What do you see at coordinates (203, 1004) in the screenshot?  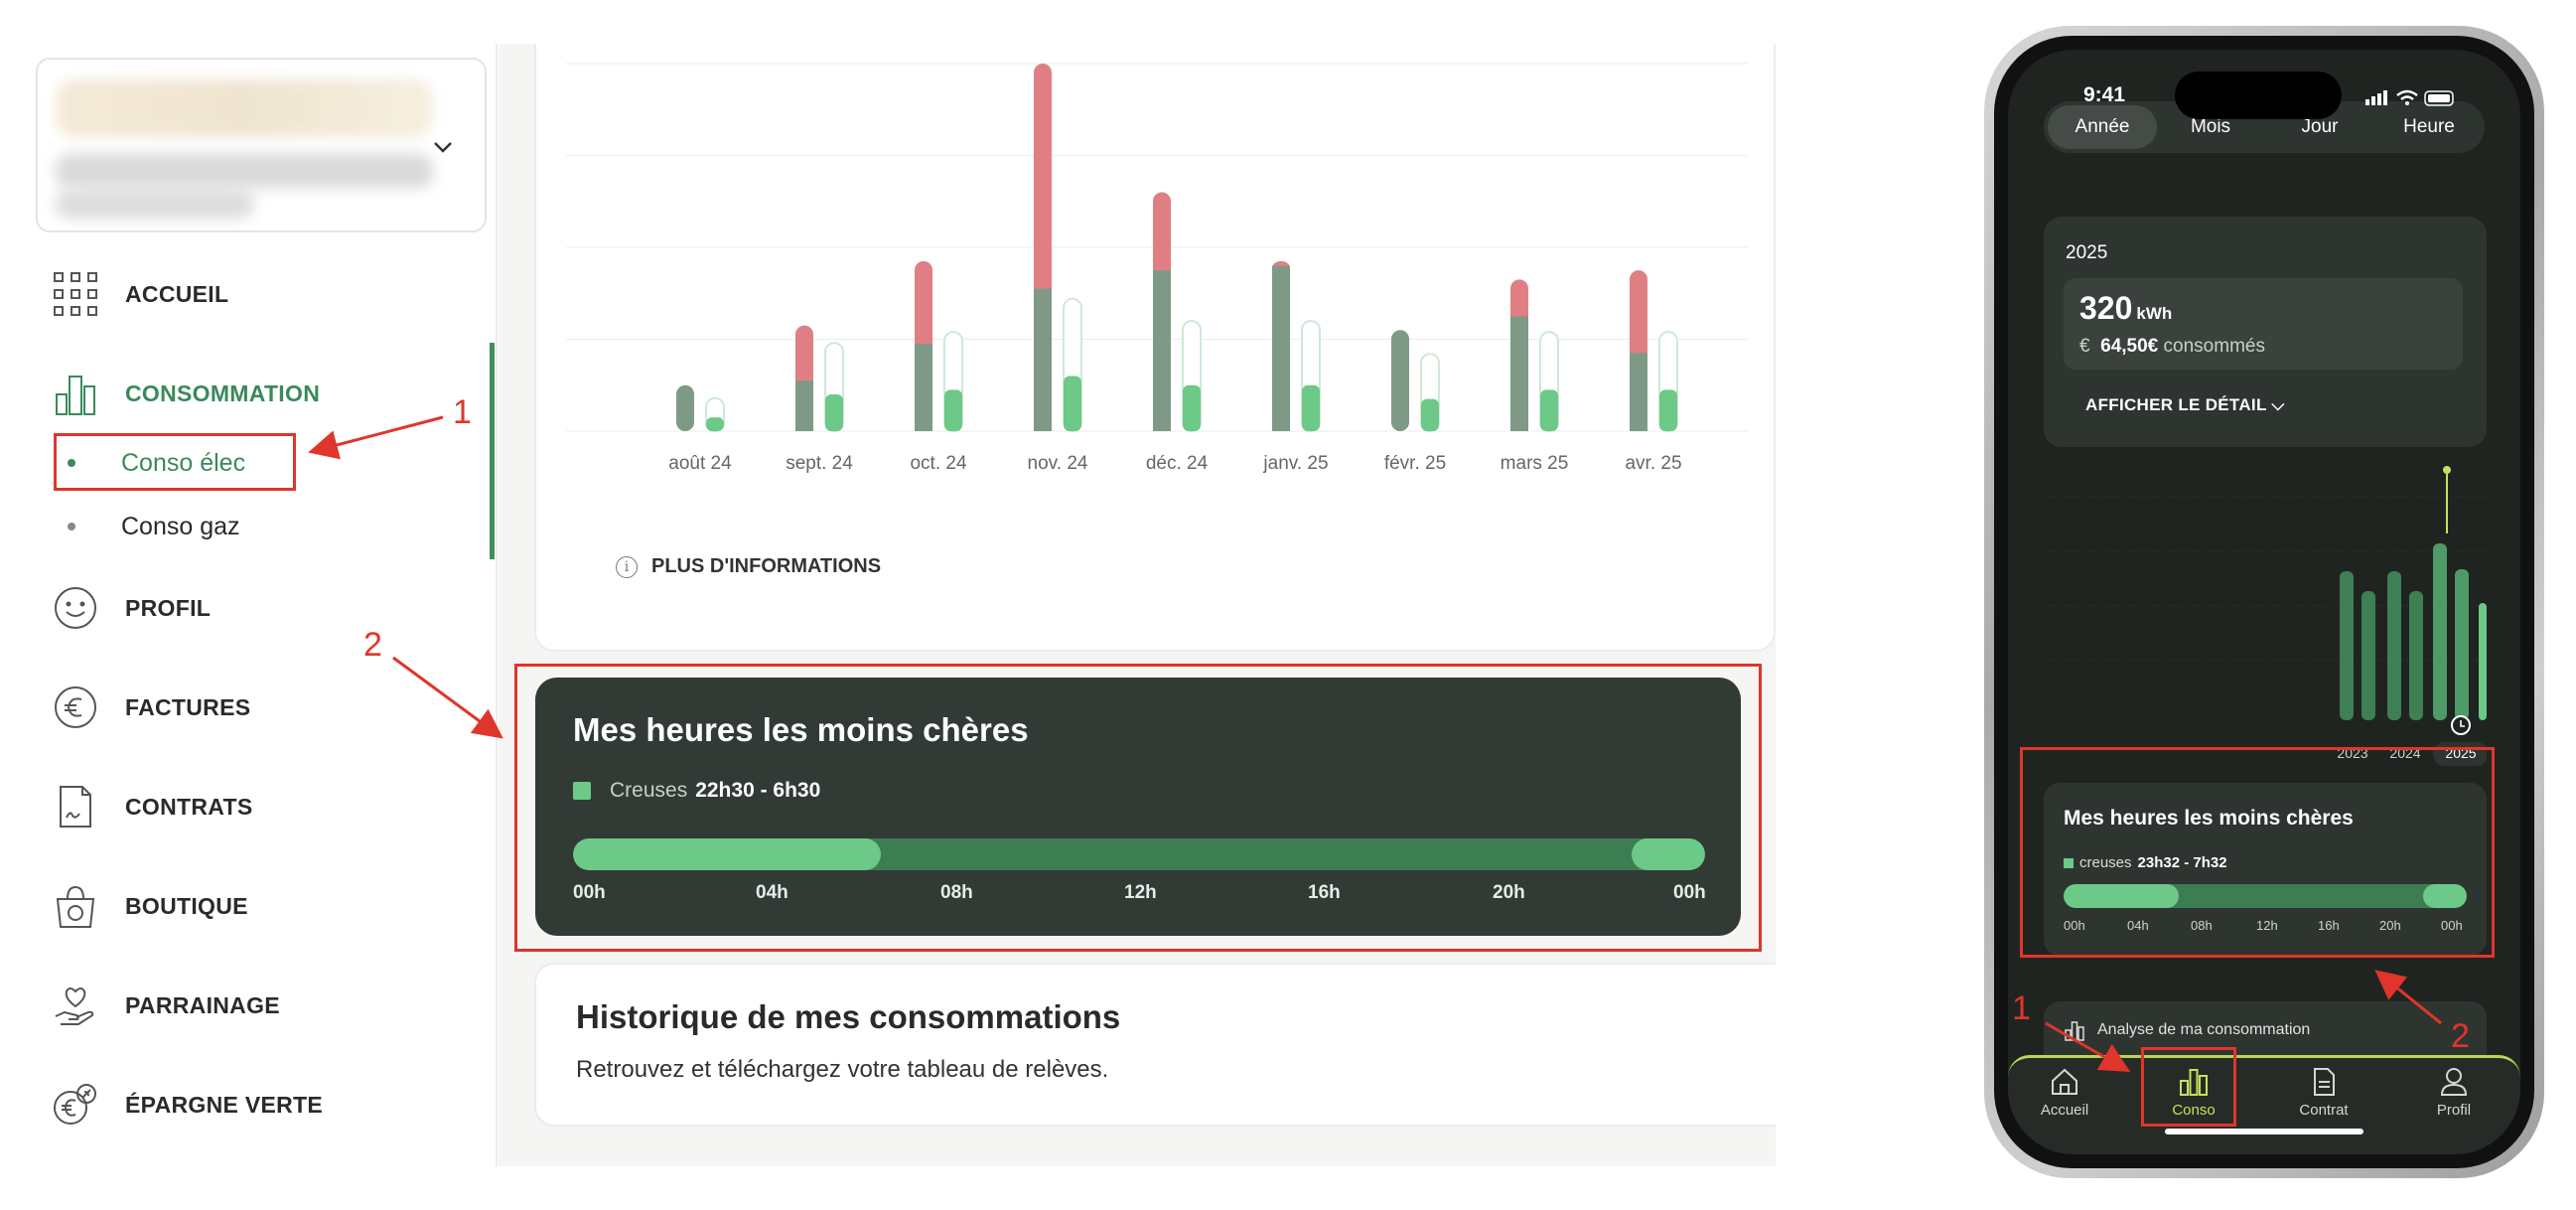 I see `nav-label: PARRAINAGE` at bounding box center [203, 1004].